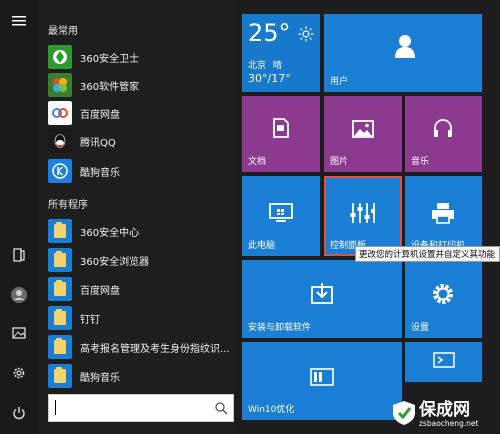  Describe the element at coordinates (281, 53) in the screenshot. I see `weather-tile: 25° 北京 晴 30°/17°` at that location.